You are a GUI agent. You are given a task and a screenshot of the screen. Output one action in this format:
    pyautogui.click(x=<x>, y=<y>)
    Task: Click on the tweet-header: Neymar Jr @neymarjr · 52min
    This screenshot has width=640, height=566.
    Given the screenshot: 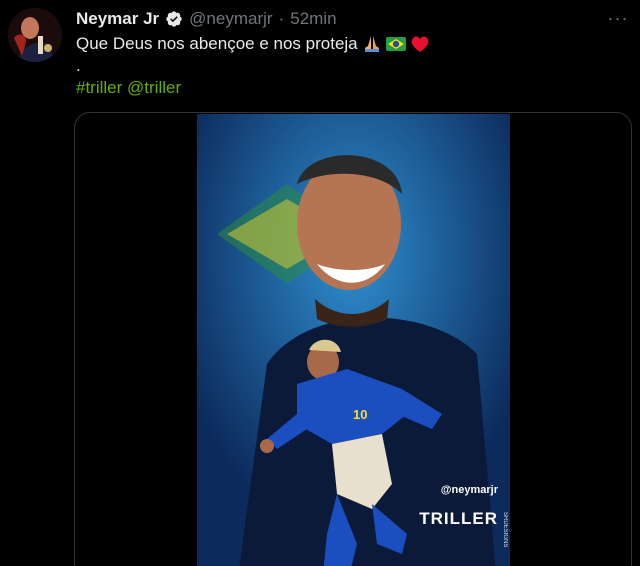 What is the action you would take?
    pyautogui.click(x=206, y=19)
    